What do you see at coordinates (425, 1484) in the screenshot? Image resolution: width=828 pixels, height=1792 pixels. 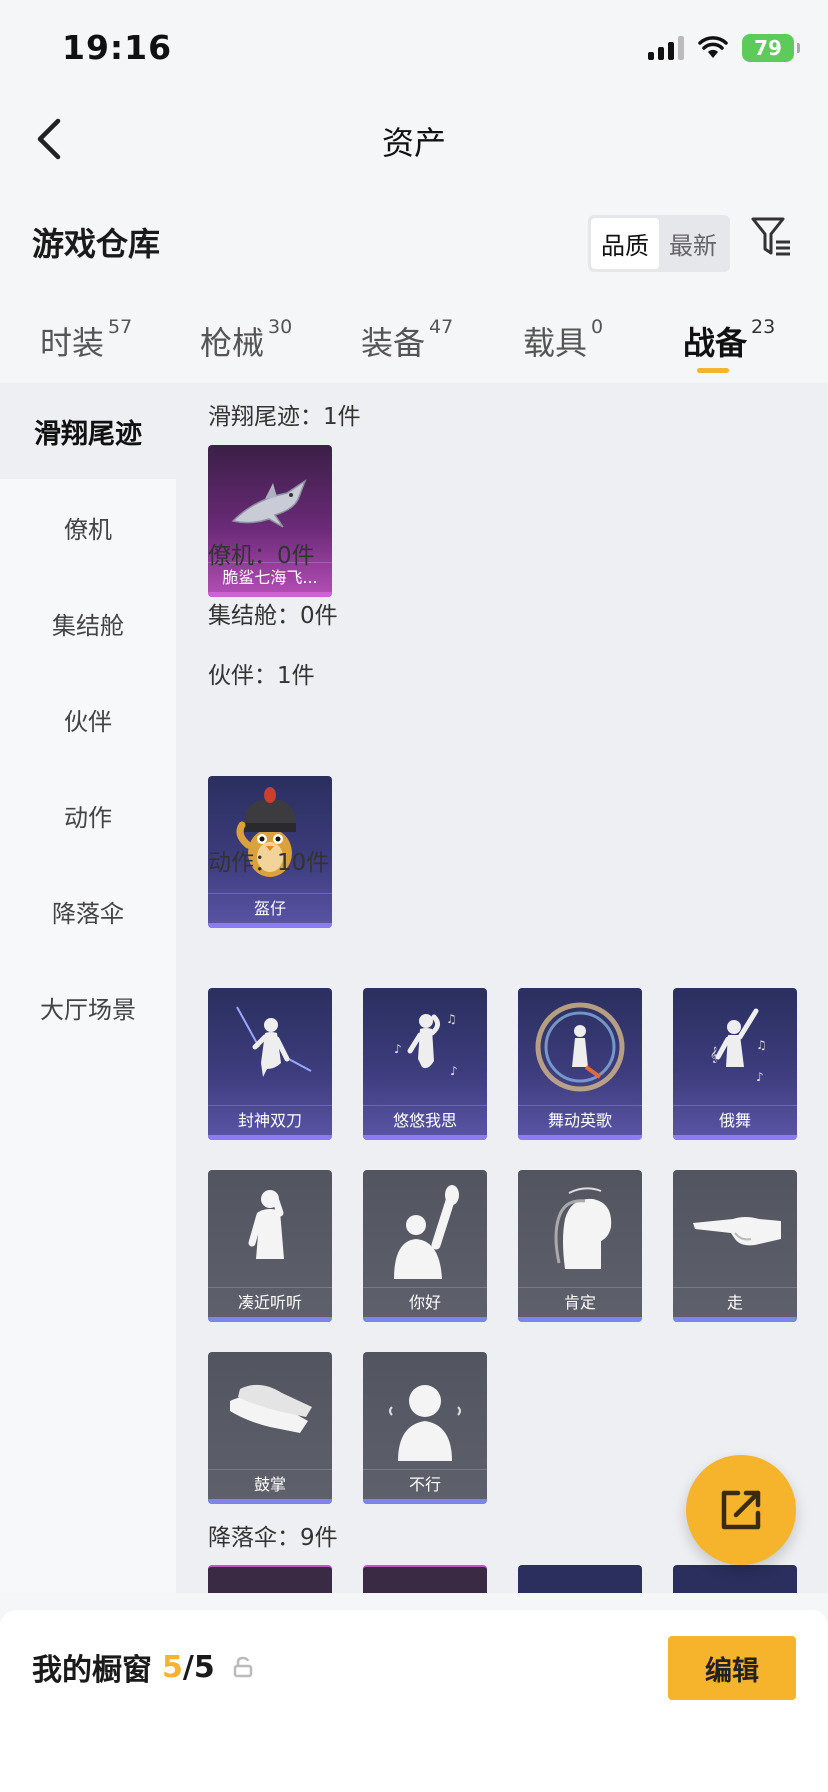 I see `item-label: 不行` at bounding box center [425, 1484].